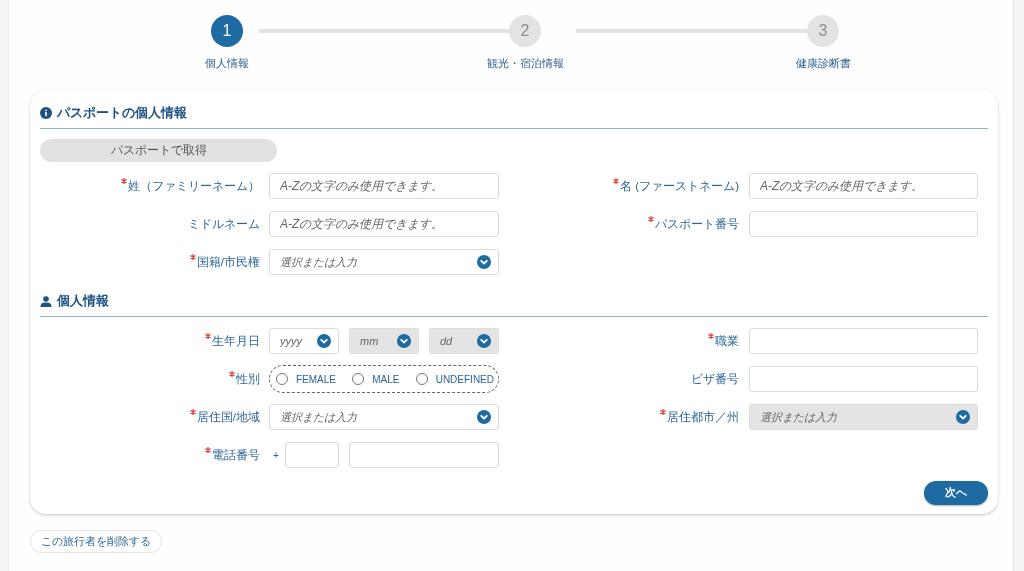 Image resolution: width=1024 pixels, height=571 pixels. Describe the element at coordinates (376, 379) in the screenshot. I see `radio-option: MALE` at that location.